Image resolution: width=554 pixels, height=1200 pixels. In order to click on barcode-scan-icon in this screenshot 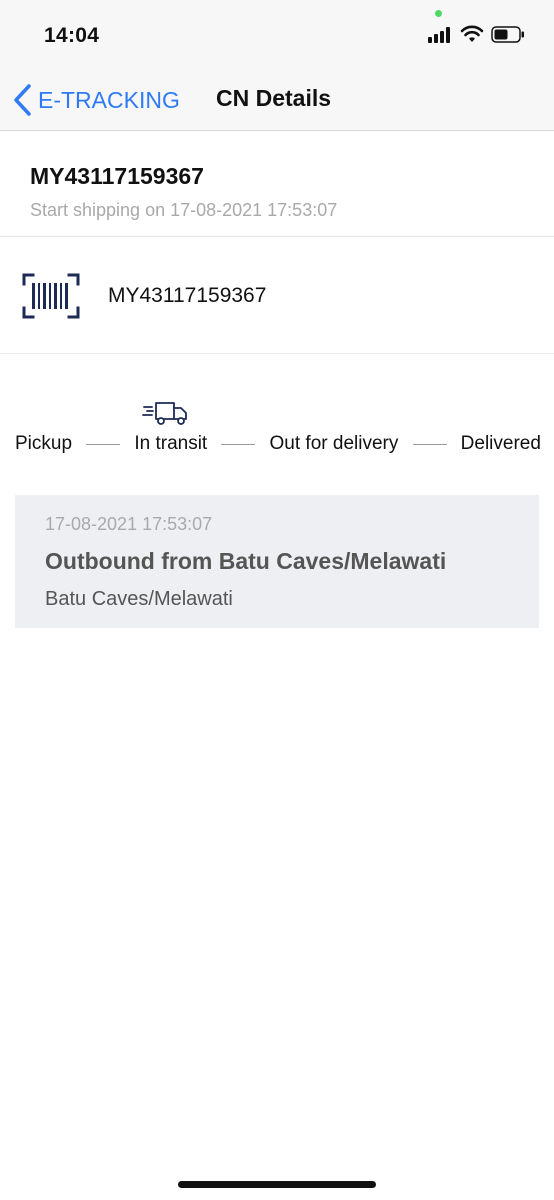, I will do `click(51, 296)`.